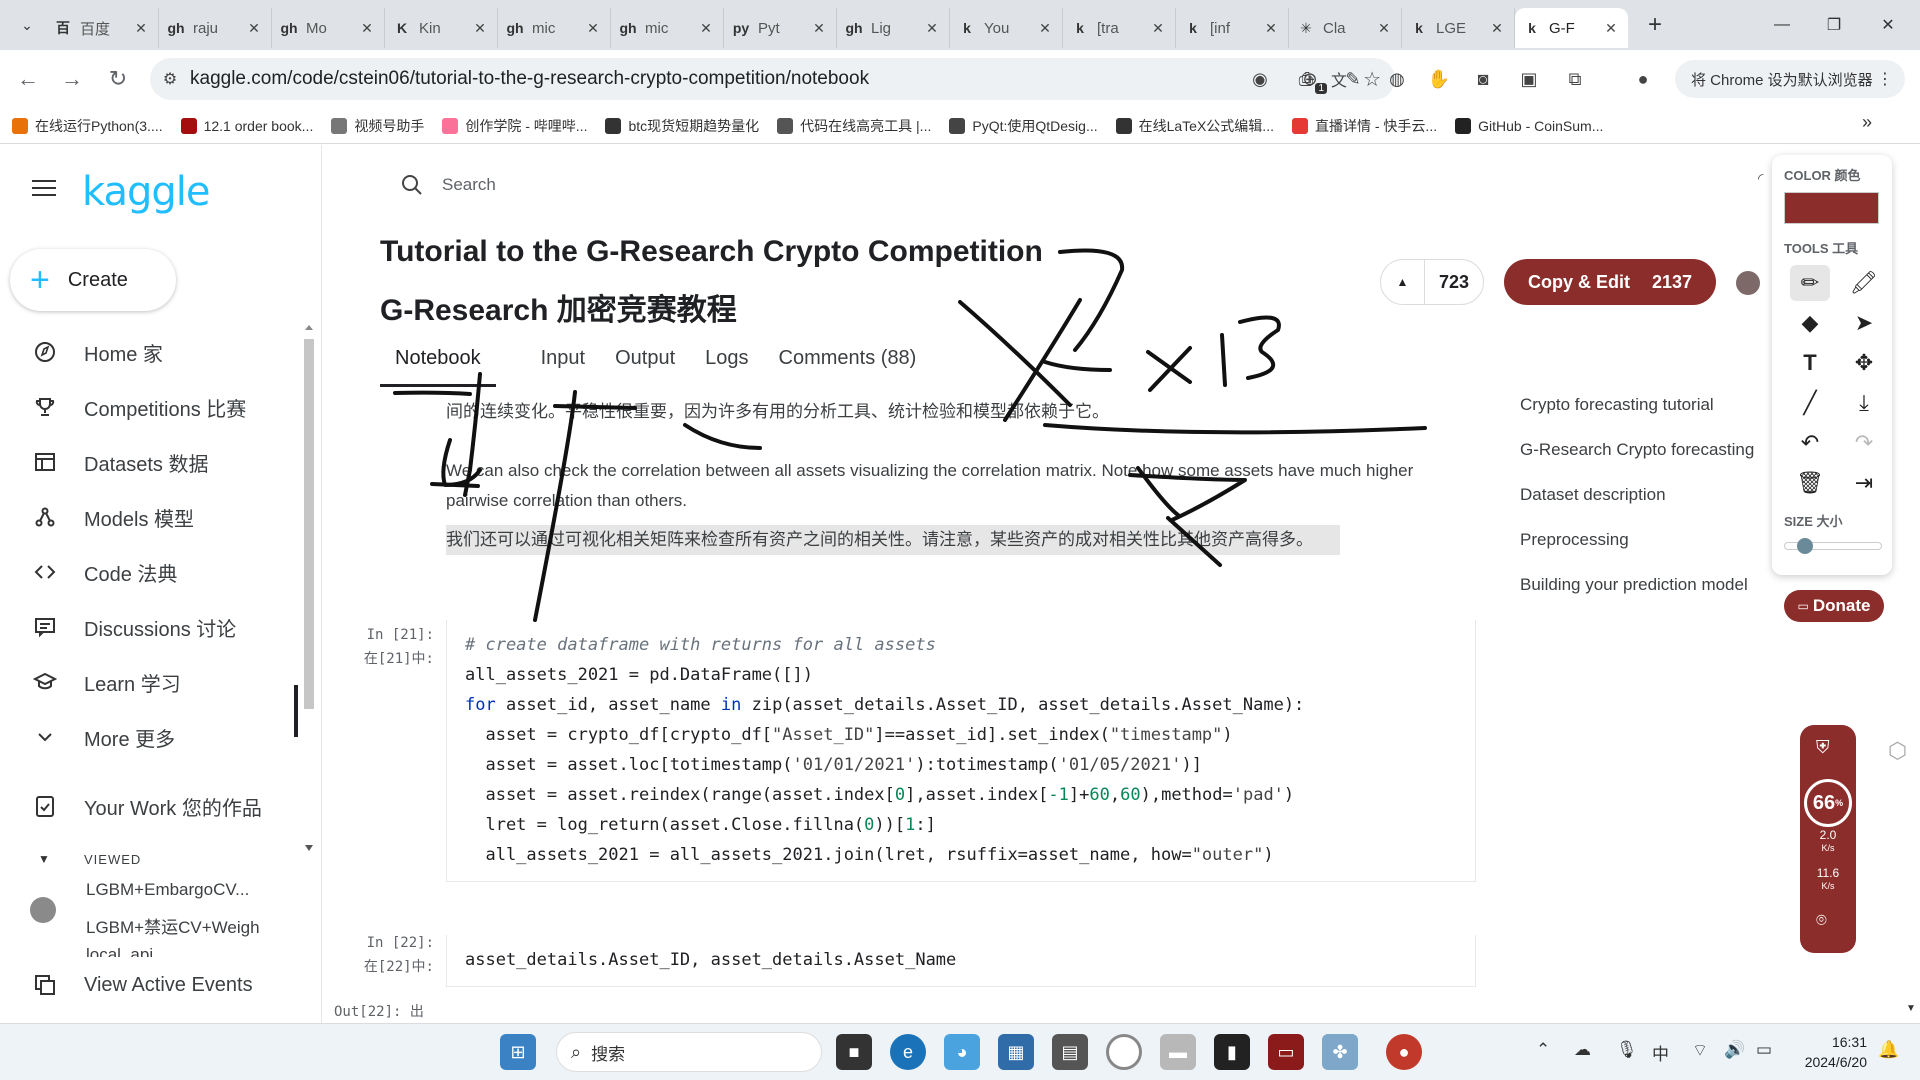 The image size is (1920, 1080). Describe the element at coordinates (150, 682) in the screenshot. I see `sidebar-item-learn: Learn 学习` at that location.